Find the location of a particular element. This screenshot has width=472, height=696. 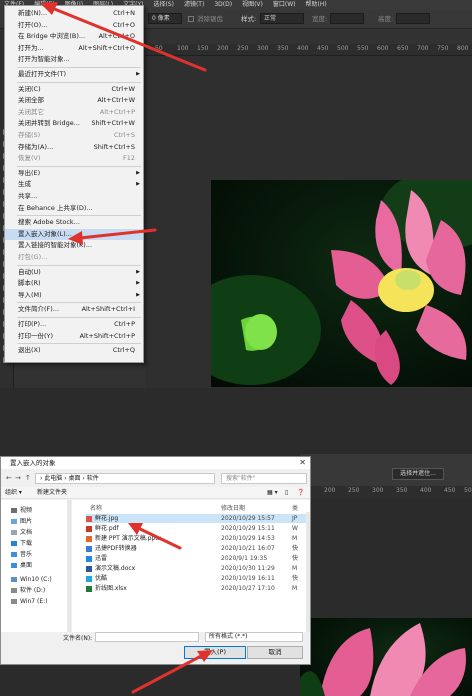

file-menu-item: 自动(U) ▶ is located at coordinates (74, 272).